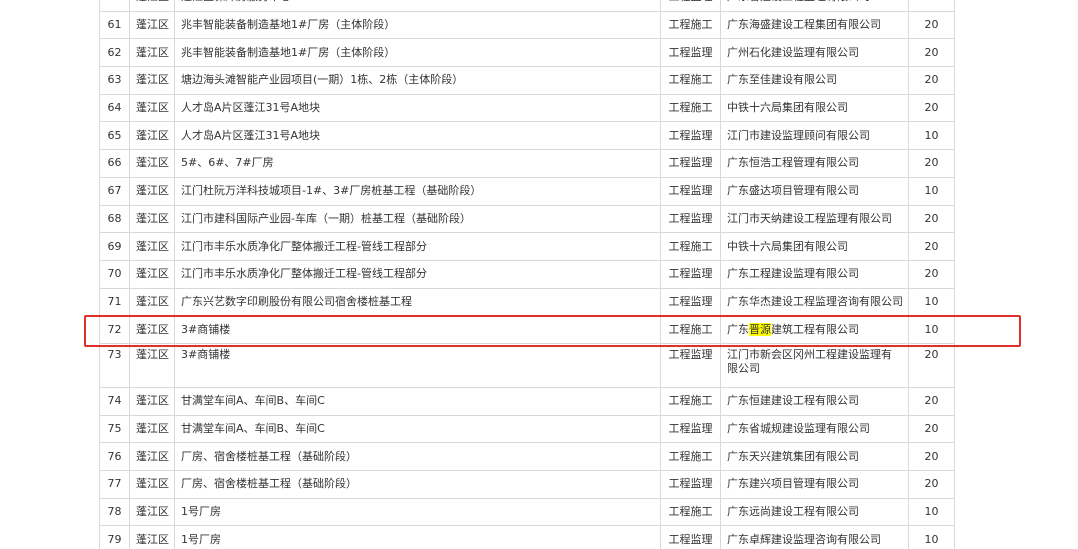 The image size is (1078, 549). What do you see at coordinates (417, 6) in the screenshot?
I see `project-name-cell: 蓬江区保障房服务中心` at bounding box center [417, 6].